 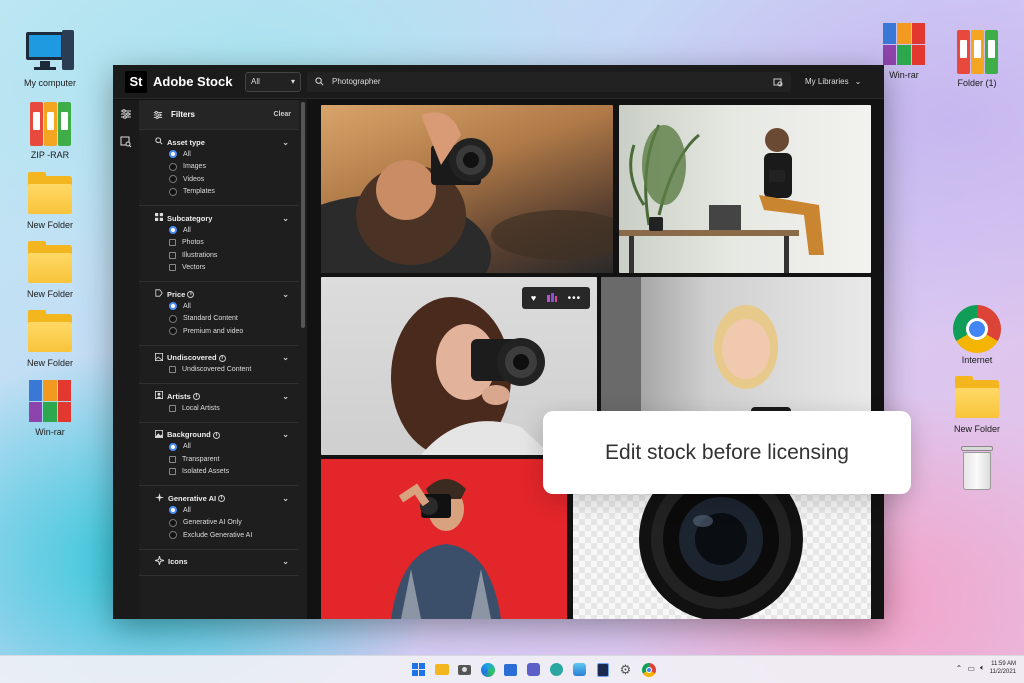 What do you see at coordinates (222, 192) in the screenshot?
I see `filter-option: Templates` at bounding box center [222, 192].